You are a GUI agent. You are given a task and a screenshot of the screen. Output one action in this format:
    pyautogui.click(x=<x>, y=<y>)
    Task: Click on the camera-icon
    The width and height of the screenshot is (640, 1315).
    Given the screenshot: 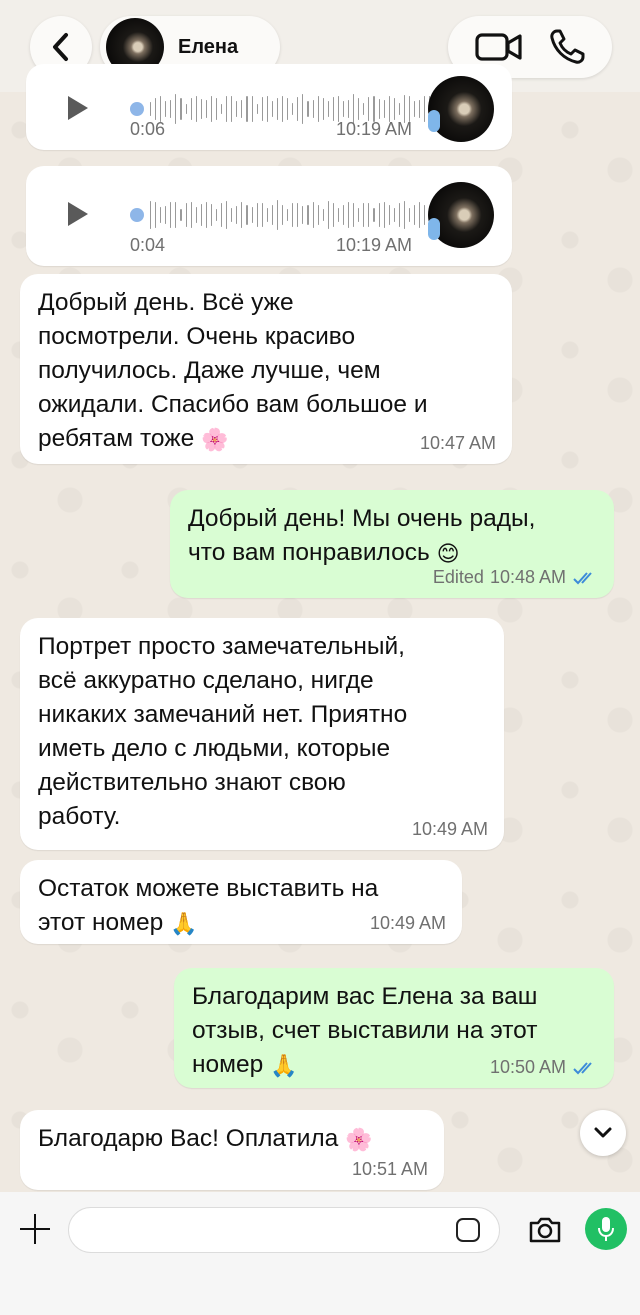 What is the action you would take?
    pyautogui.click(x=545, y=1230)
    